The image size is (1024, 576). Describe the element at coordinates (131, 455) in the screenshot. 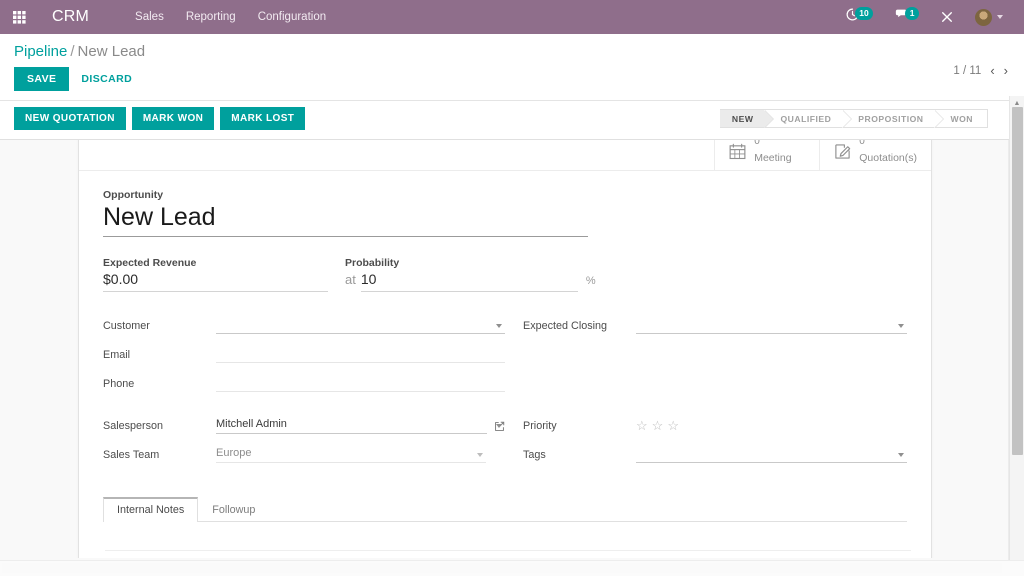

I see `sales-team-label: Sales Team` at that location.